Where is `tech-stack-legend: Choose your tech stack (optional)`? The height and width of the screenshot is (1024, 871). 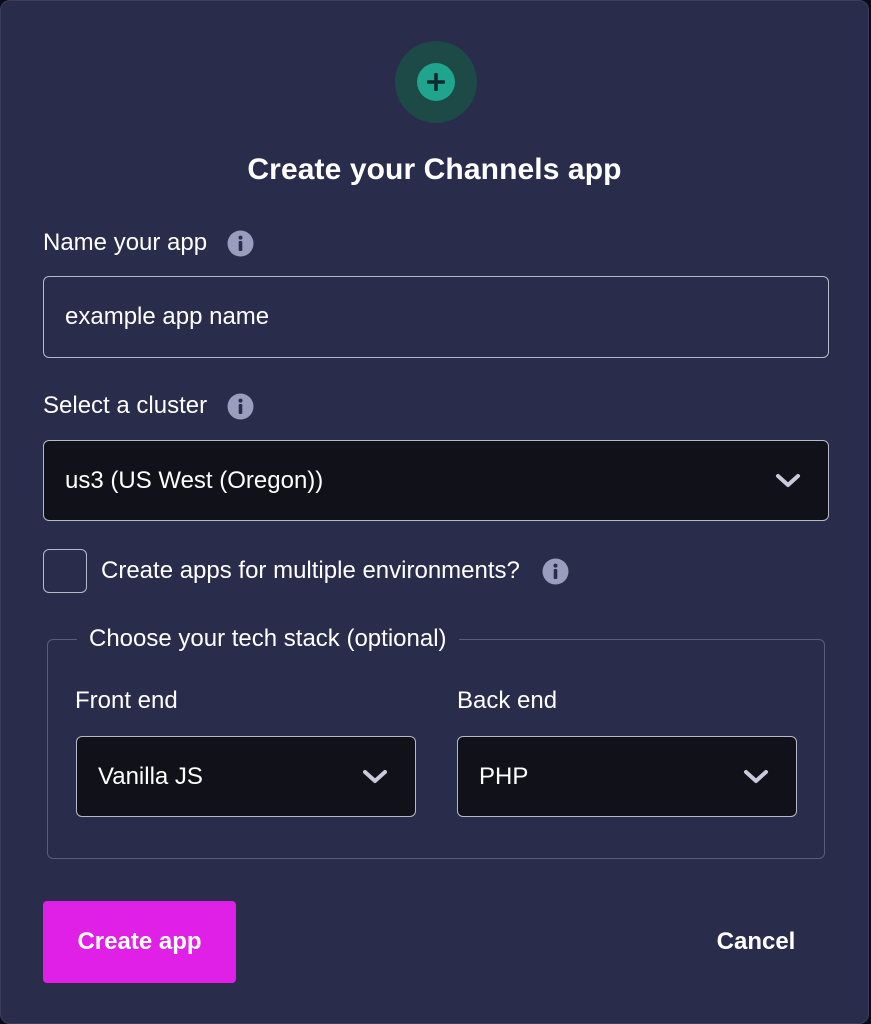
tech-stack-legend: Choose your tech stack (optional) is located at coordinates (268, 638).